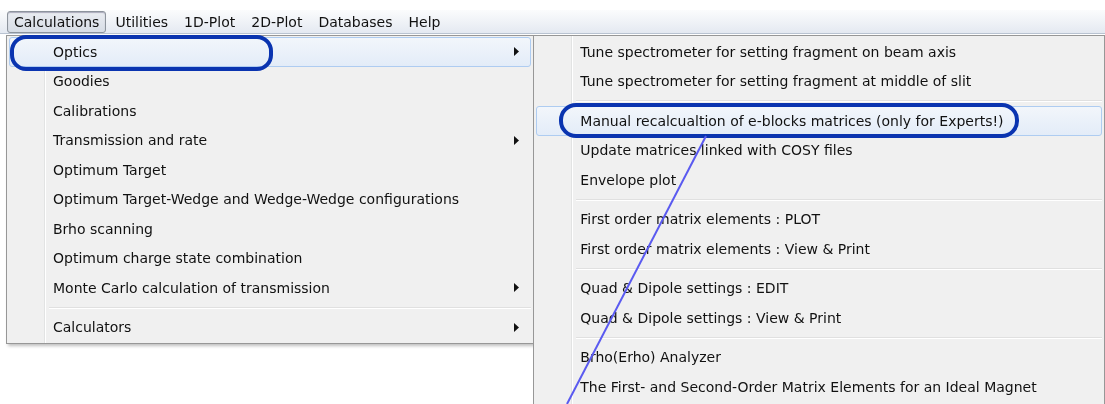 Image resolution: width=1105 pixels, height=404 pixels. Describe the element at coordinates (819, 180) in the screenshot. I see `menu-item: Envelope plot` at that location.